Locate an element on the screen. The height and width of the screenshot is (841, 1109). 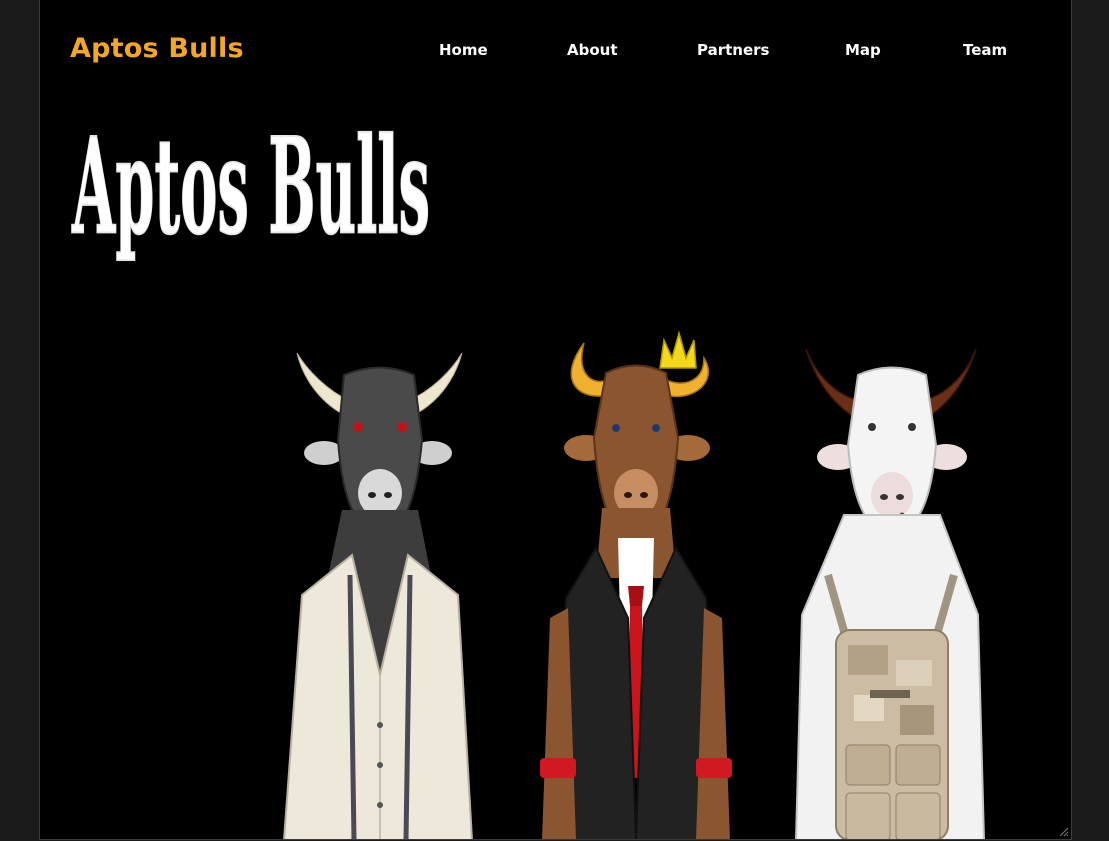
nav-partners: Partners is located at coordinates (733, 50).